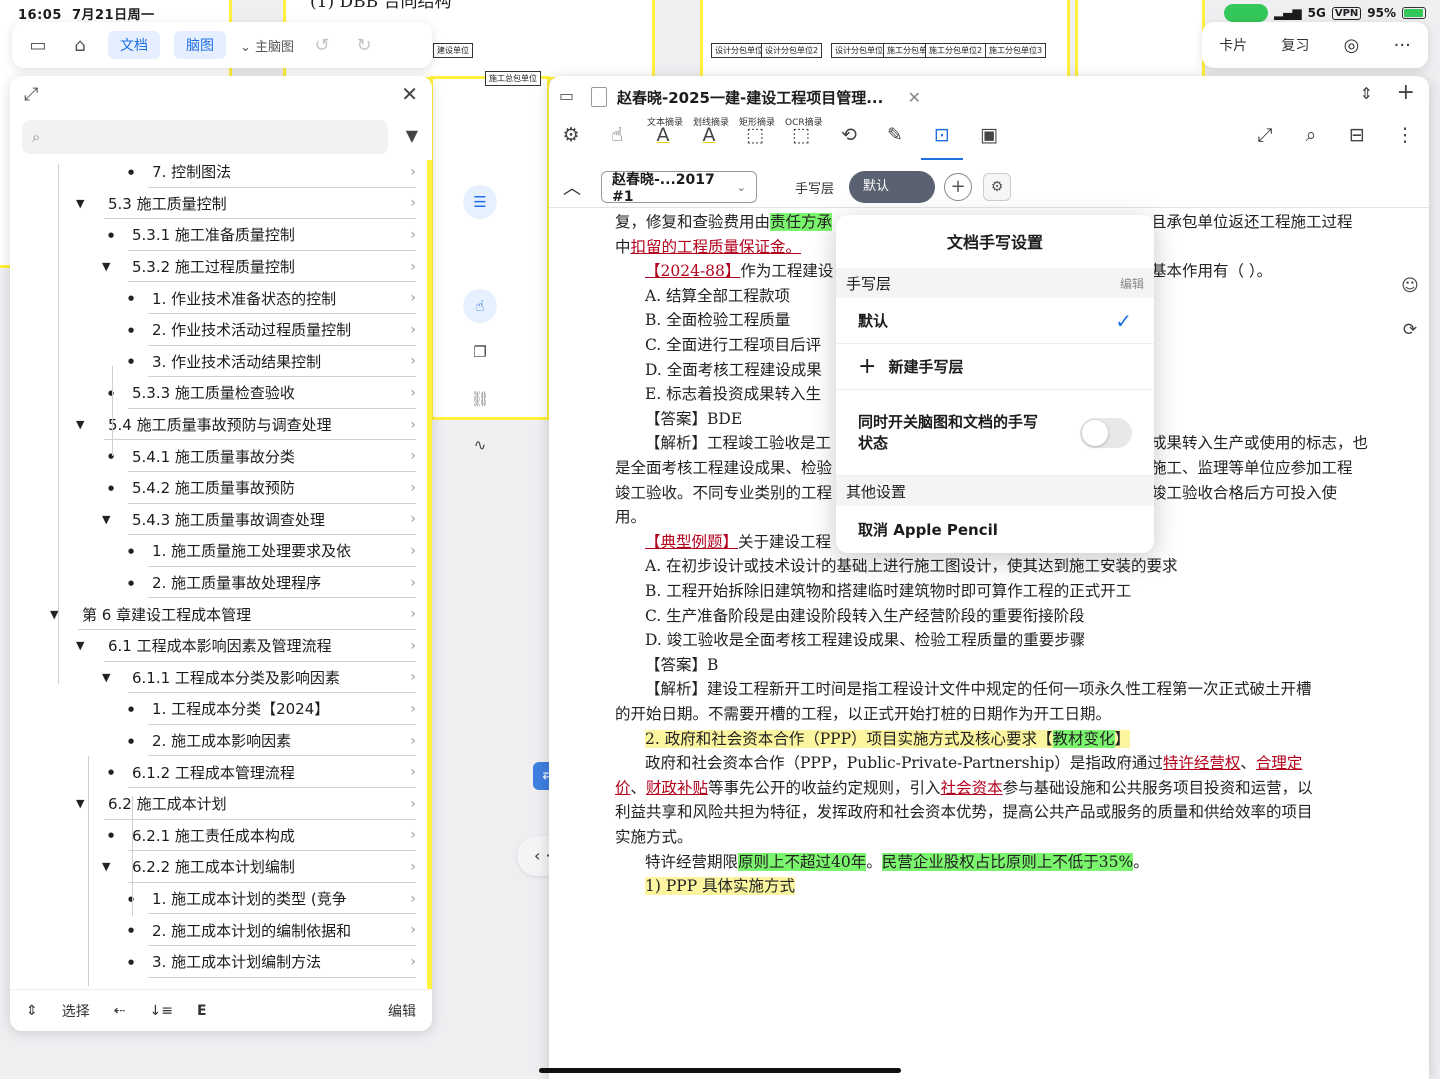 The width and height of the screenshot is (1440, 1079). What do you see at coordinates (995, 591) in the screenshot?
I see `document-line: B. 工程开始拆除旧建筑物和搭建临时建筑物时即可算作工程的正式开工` at bounding box center [995, 591].